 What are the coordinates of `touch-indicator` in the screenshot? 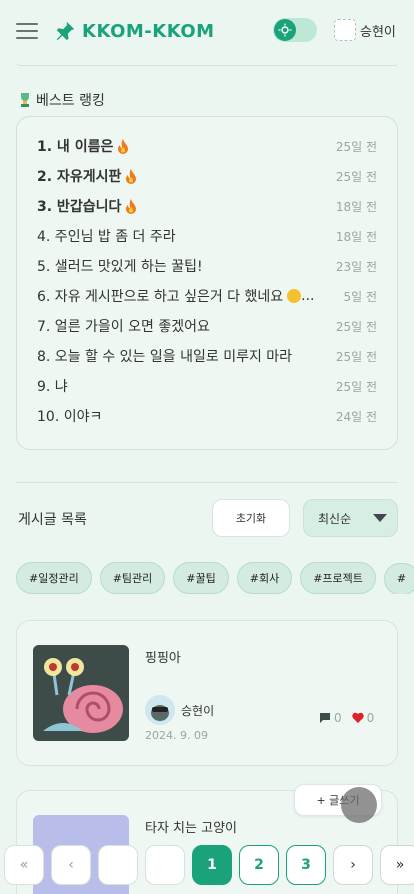 It's located at (359, 805).